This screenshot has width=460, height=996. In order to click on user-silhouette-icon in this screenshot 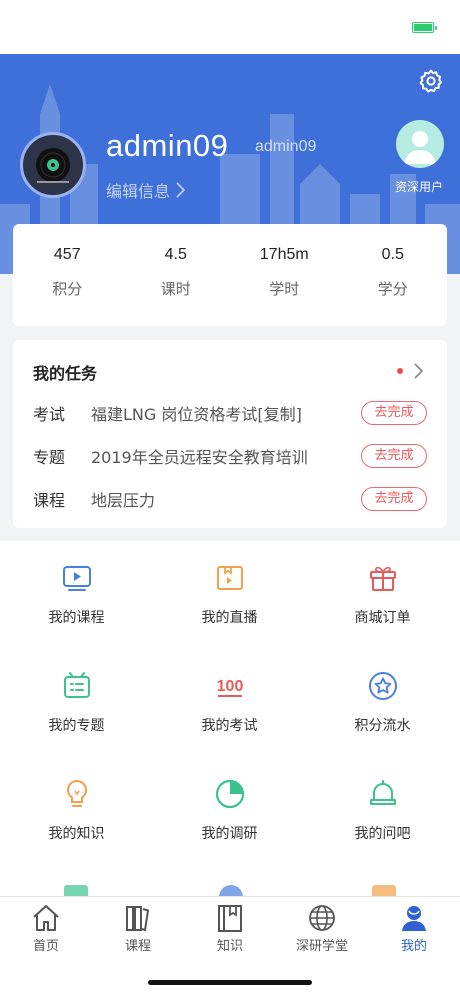, I will do `click(420, 147)`.